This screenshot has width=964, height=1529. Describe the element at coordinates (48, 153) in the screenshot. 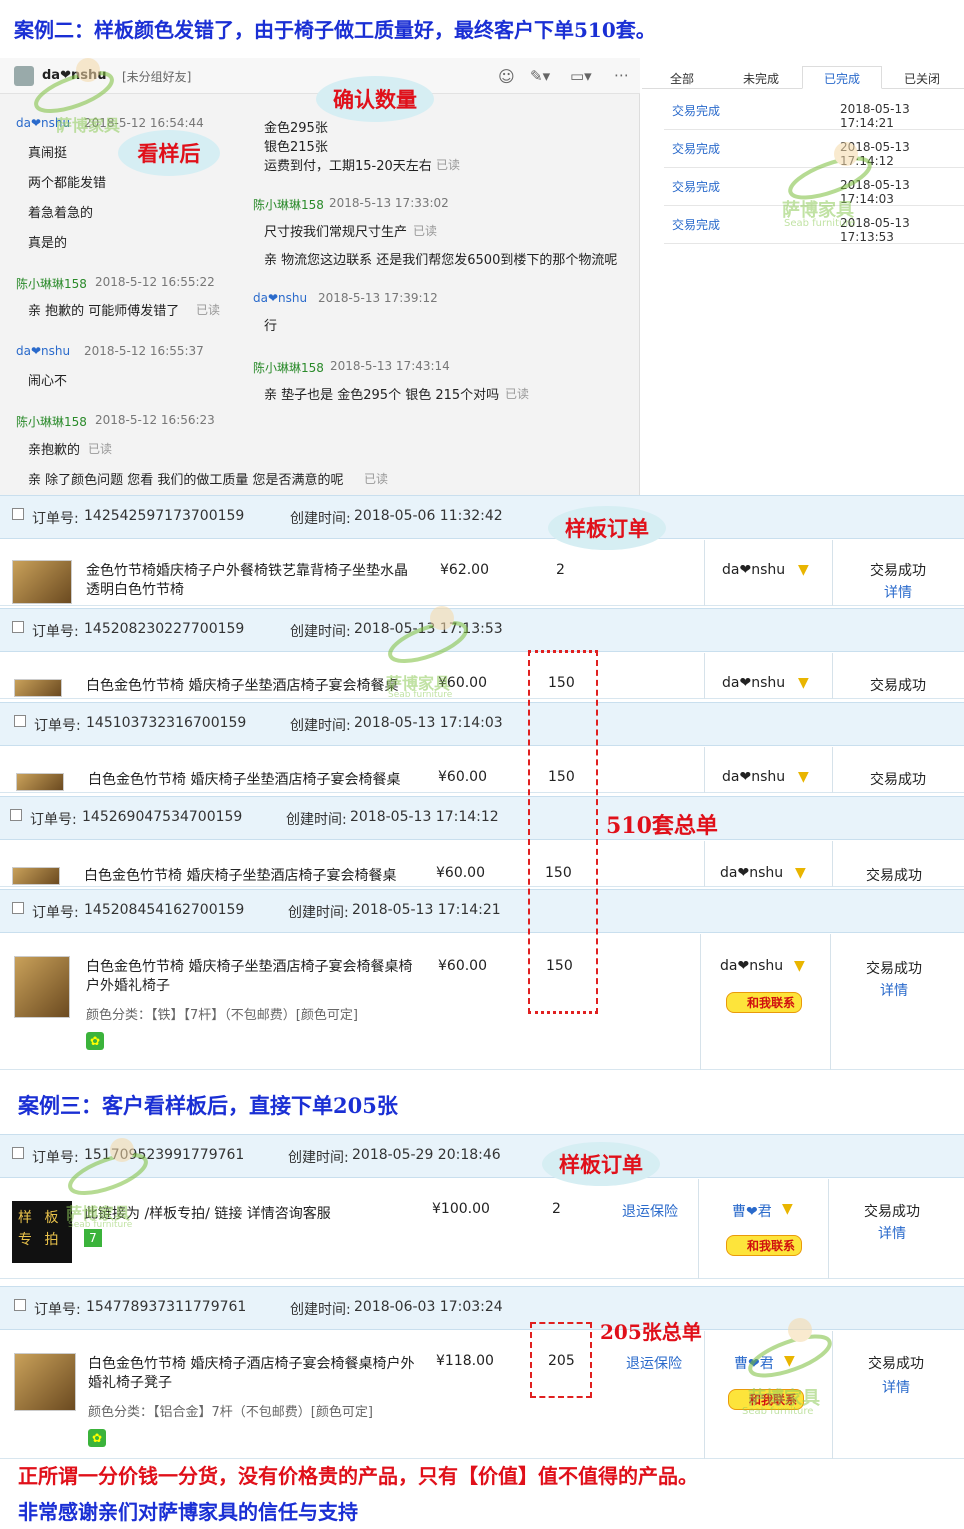

I see `msg-line: 真闹挺` at that location.